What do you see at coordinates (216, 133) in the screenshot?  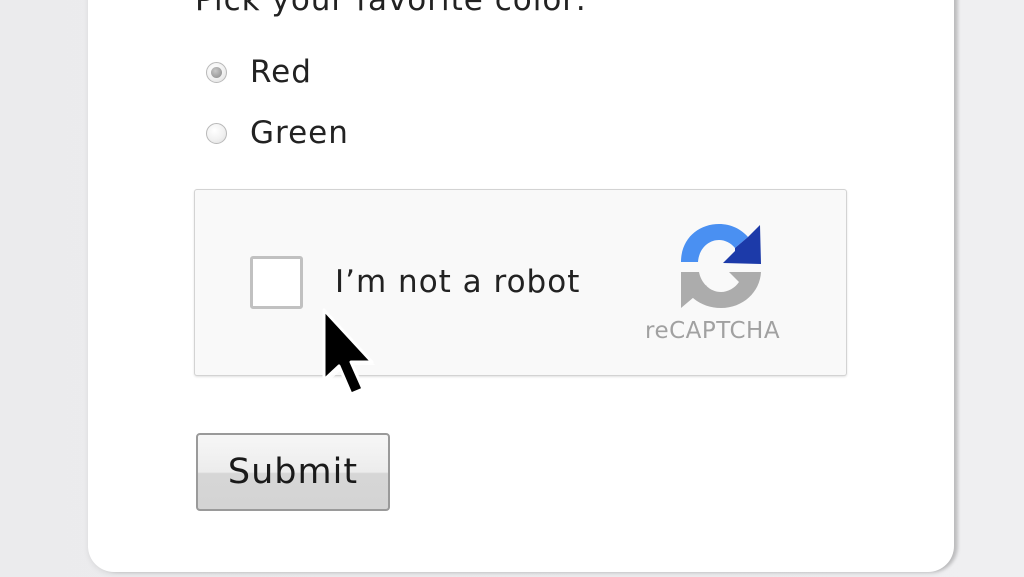 I see `radio-button-green` at bounding box center [216, 133].